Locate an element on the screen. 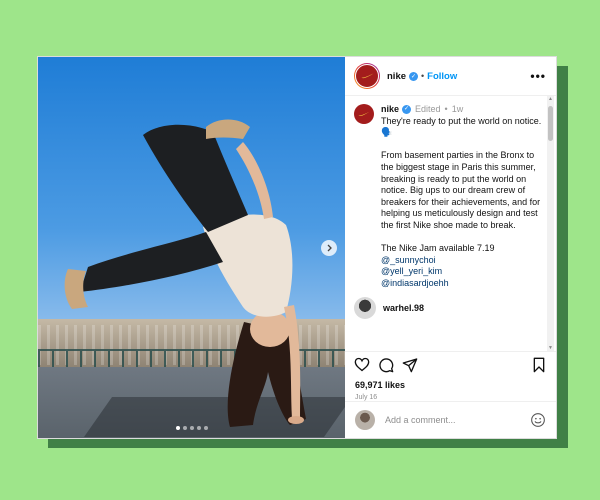  caption-avatar is located at coordinates (364, 114).